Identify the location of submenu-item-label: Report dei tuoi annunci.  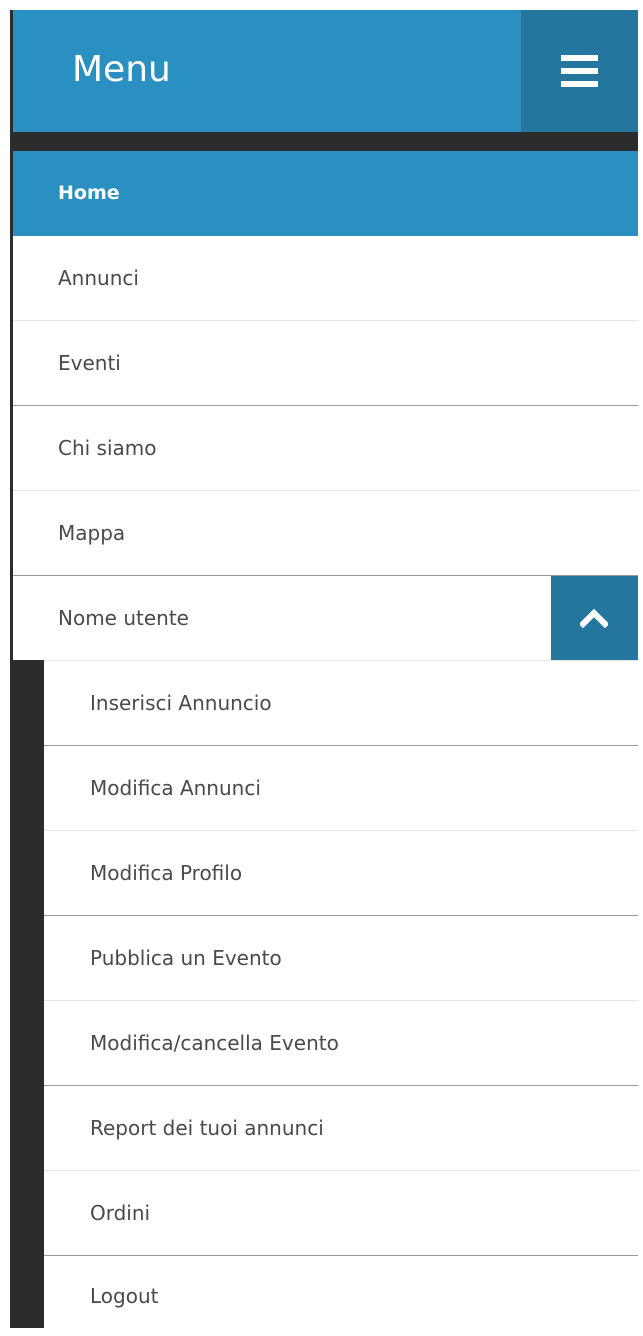
(207, 1128).